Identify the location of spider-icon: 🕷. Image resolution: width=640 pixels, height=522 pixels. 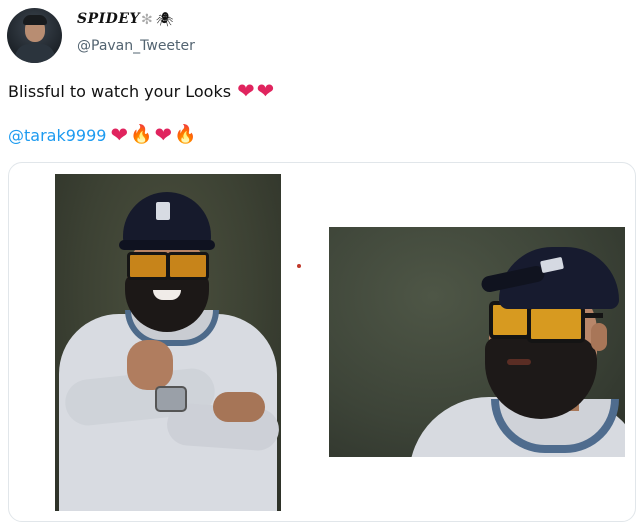
(164, 20).